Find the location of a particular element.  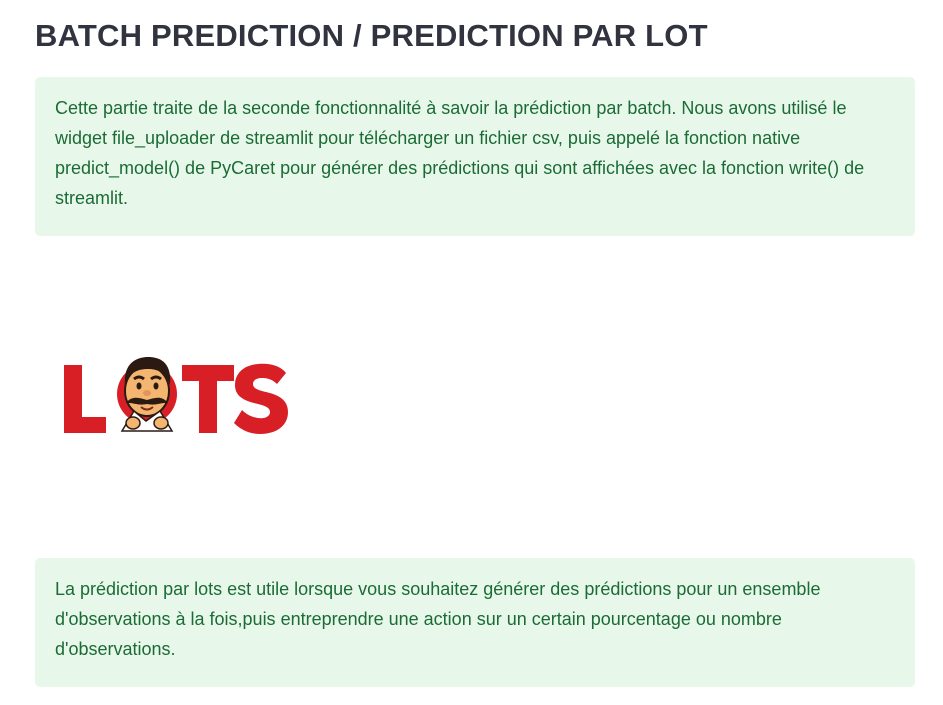

lots-logo is located at coordinates (176, 395).